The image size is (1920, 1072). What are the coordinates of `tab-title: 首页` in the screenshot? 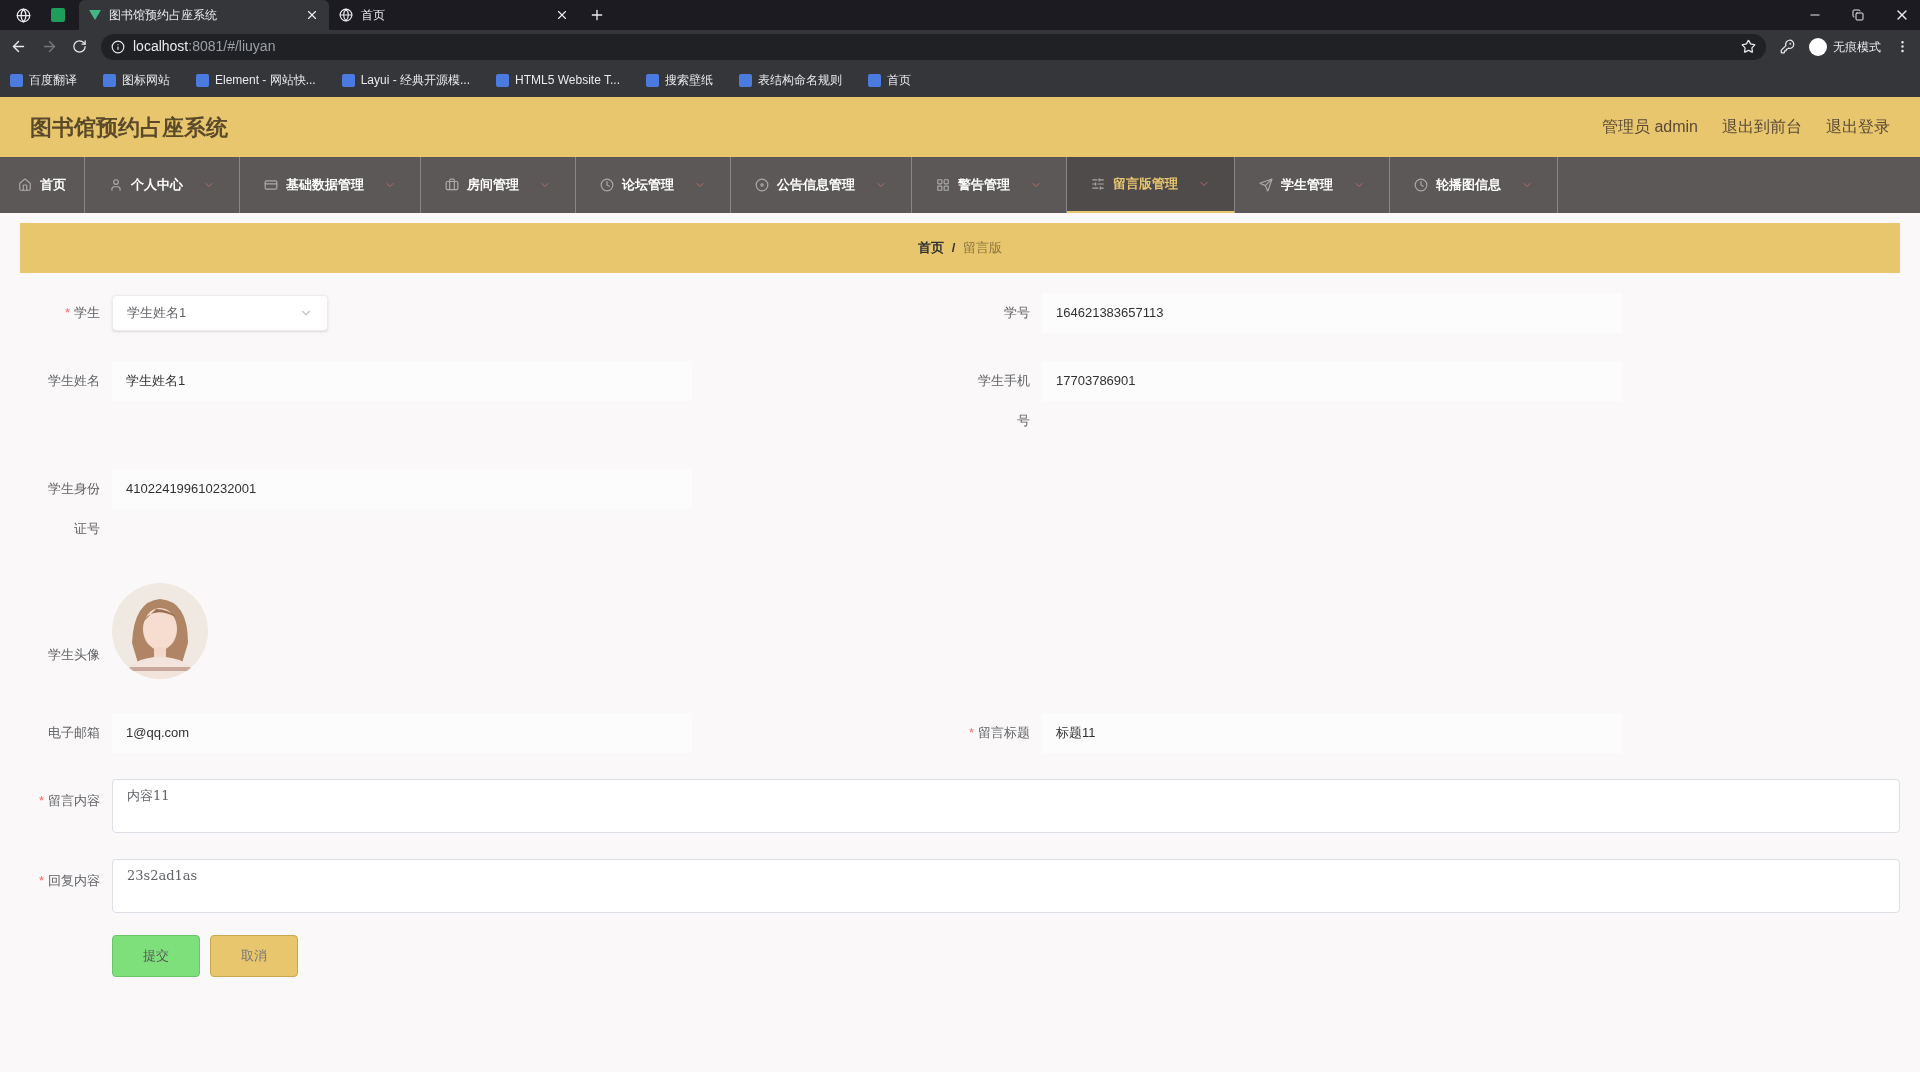 It's located at (373, 15).